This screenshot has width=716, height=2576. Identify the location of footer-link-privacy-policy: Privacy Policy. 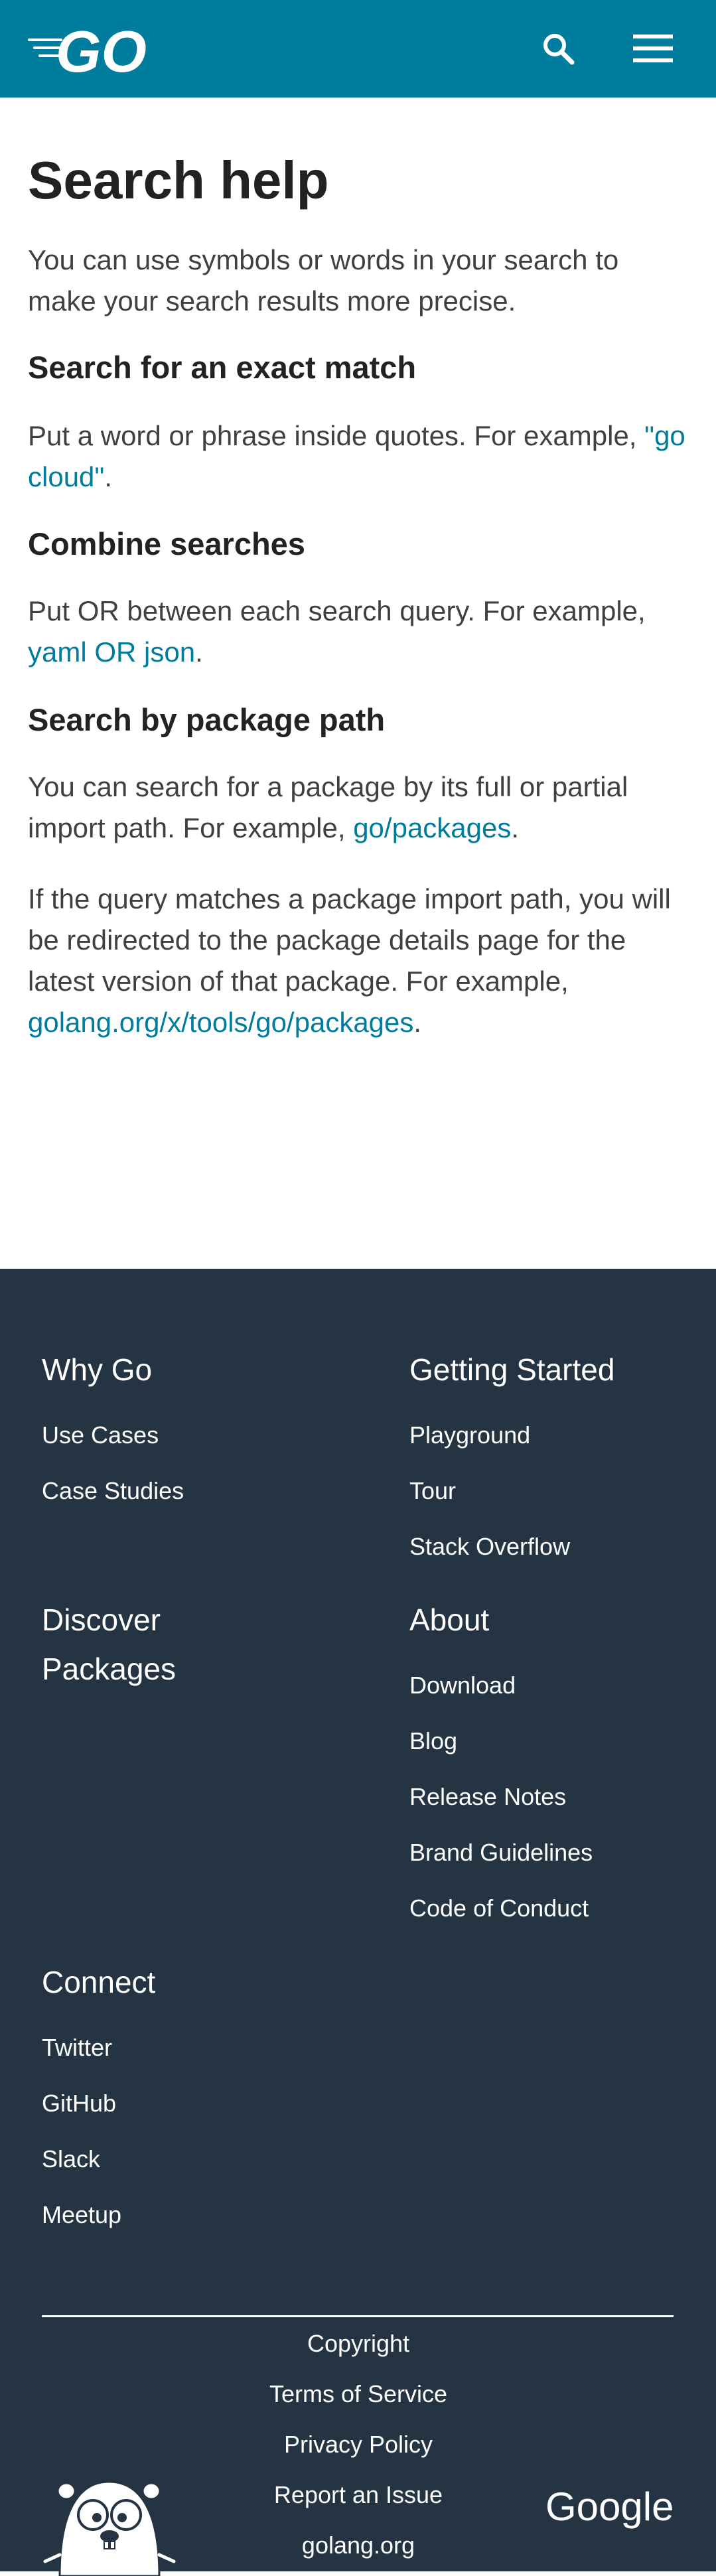
(358, 2444).